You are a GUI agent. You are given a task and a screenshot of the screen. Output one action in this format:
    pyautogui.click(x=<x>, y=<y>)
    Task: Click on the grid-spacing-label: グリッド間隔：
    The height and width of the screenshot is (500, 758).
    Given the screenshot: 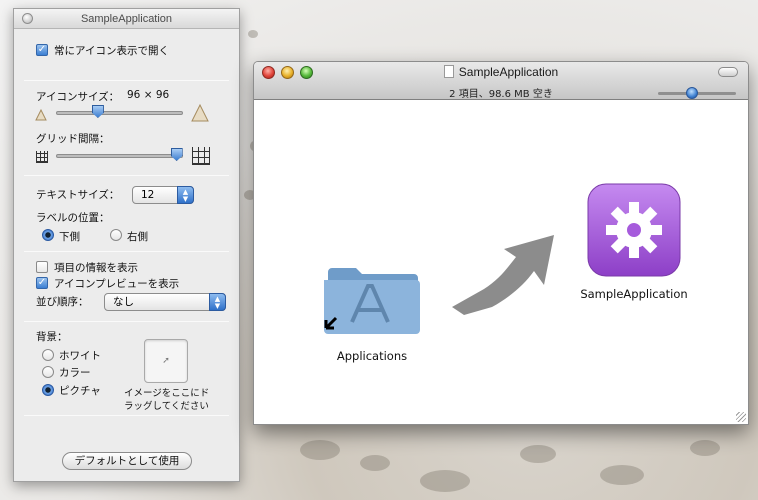 What is the action you would take?
    pyautogui.click(x=73, y=139)
    